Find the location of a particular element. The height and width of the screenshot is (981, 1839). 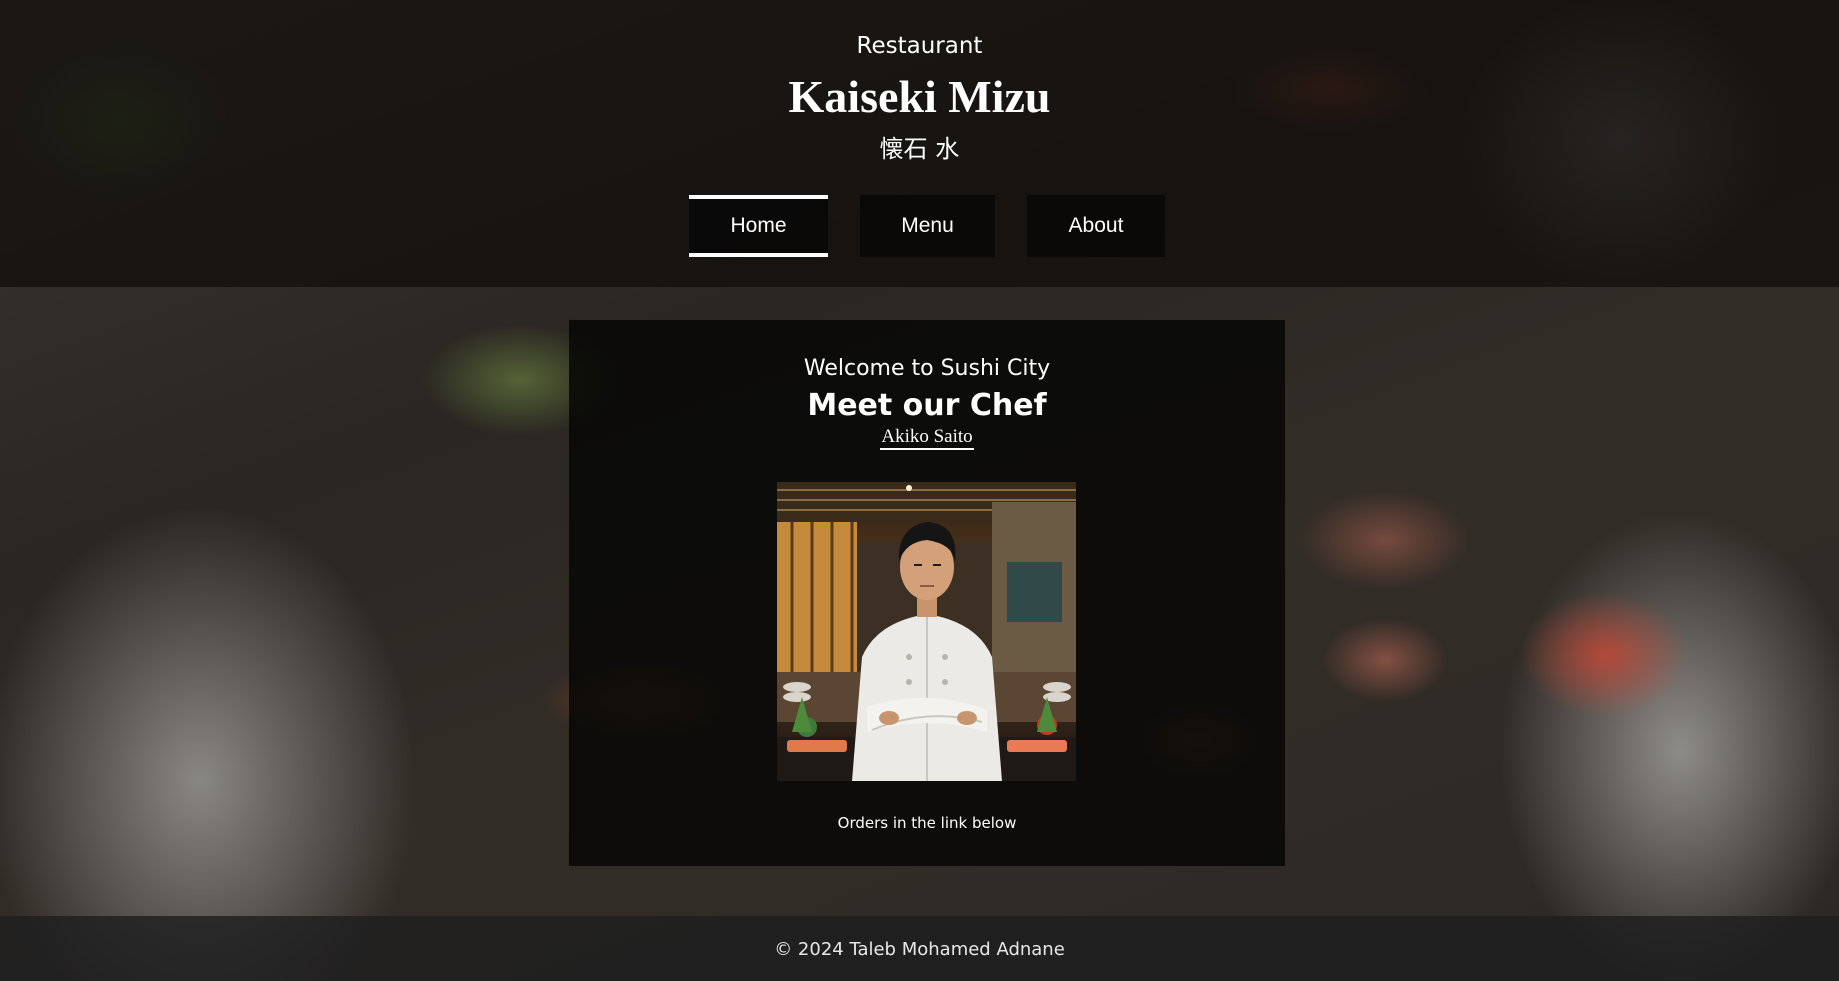

welcome-text: Welcome to Sushi City is located at coordinates (927, 368).